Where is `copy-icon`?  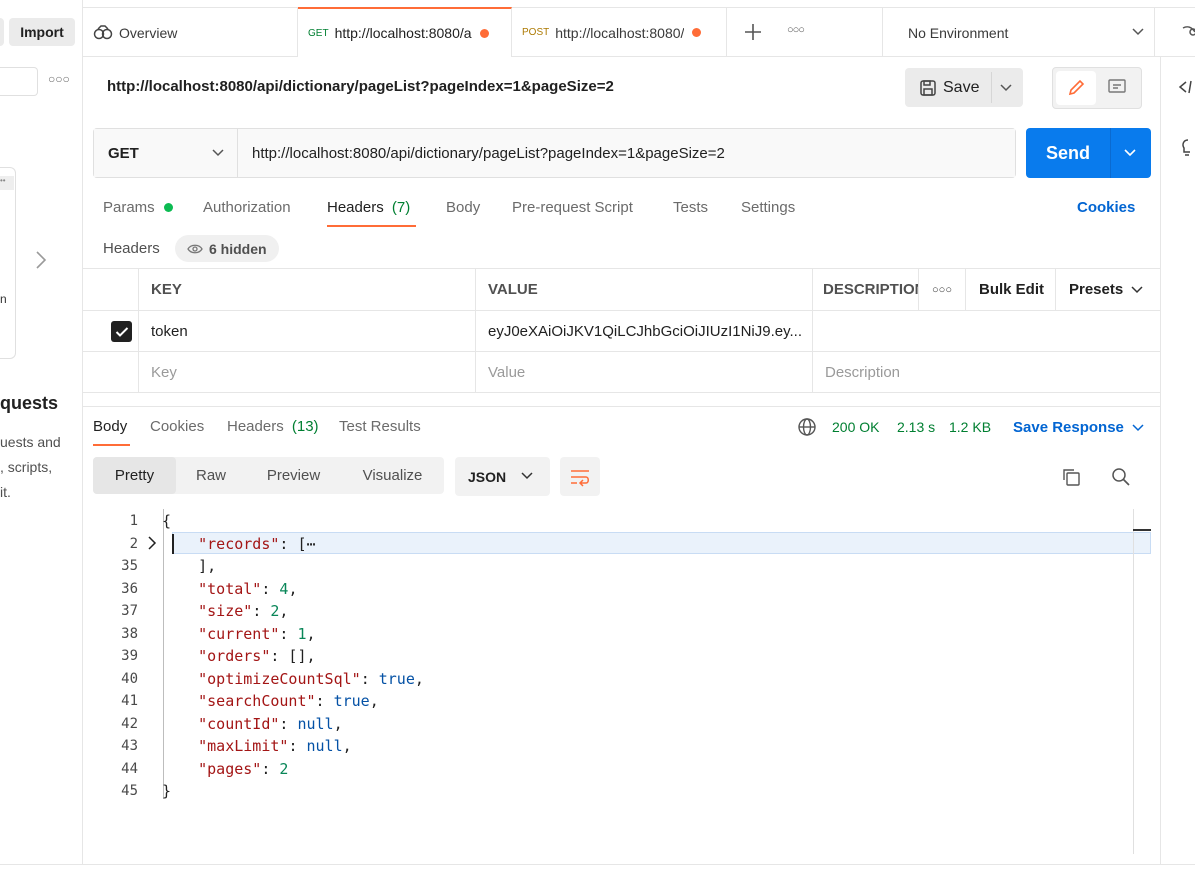
copy-icon is located at coordinates (1071, 477).